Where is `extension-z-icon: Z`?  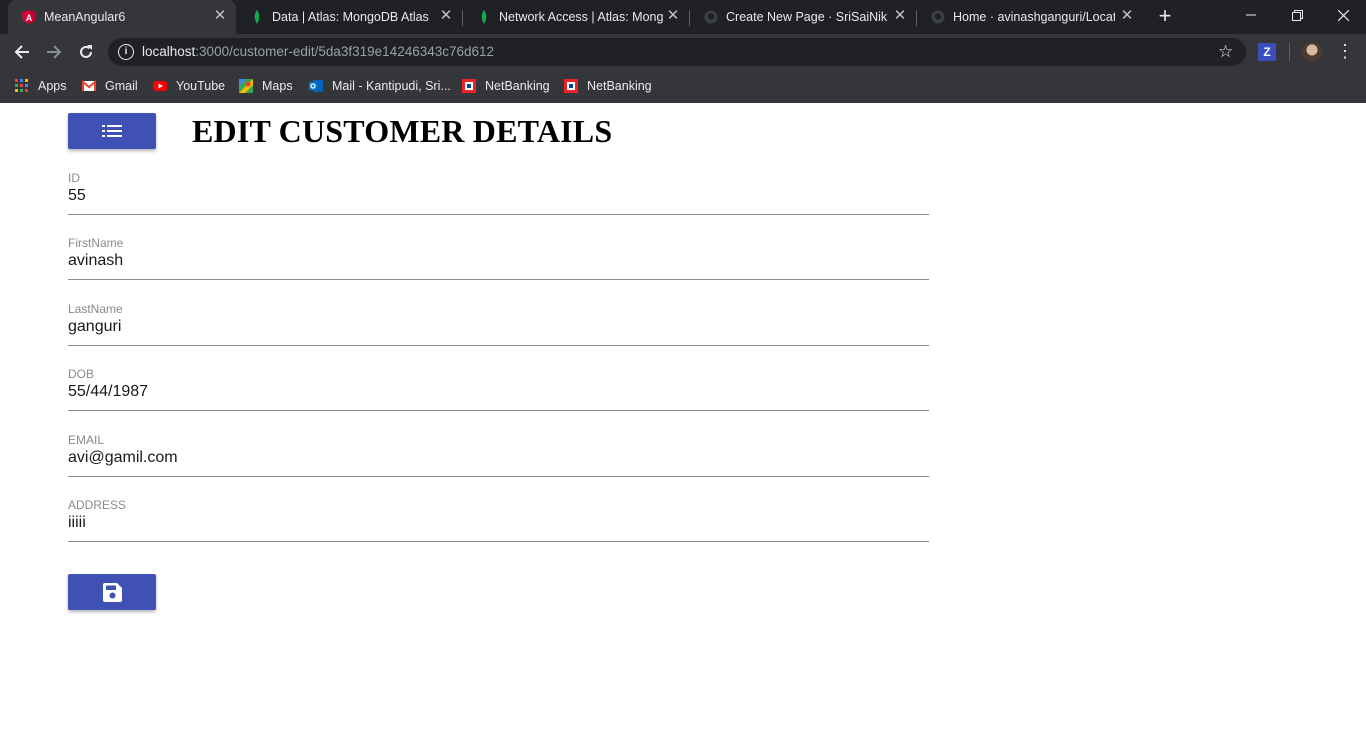 extension-z-icon: Z is located at coordinates (1267, 52).